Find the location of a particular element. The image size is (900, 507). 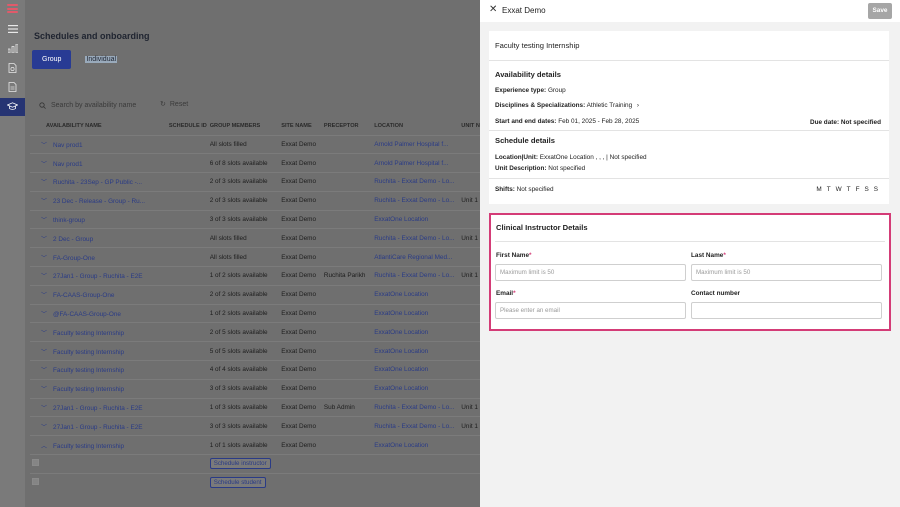

availability-name-cell: ﹀ 2 Dec - Group is located at coordinates (99, 238).